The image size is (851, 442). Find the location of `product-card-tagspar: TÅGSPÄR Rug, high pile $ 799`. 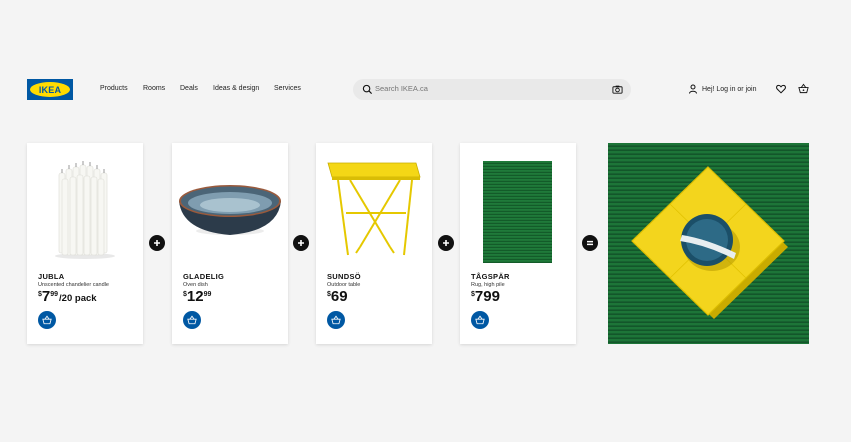

product-card-tagspar: TÅGSPÄR Rug, high pile $ 799 is located at coordinates (518, 243).